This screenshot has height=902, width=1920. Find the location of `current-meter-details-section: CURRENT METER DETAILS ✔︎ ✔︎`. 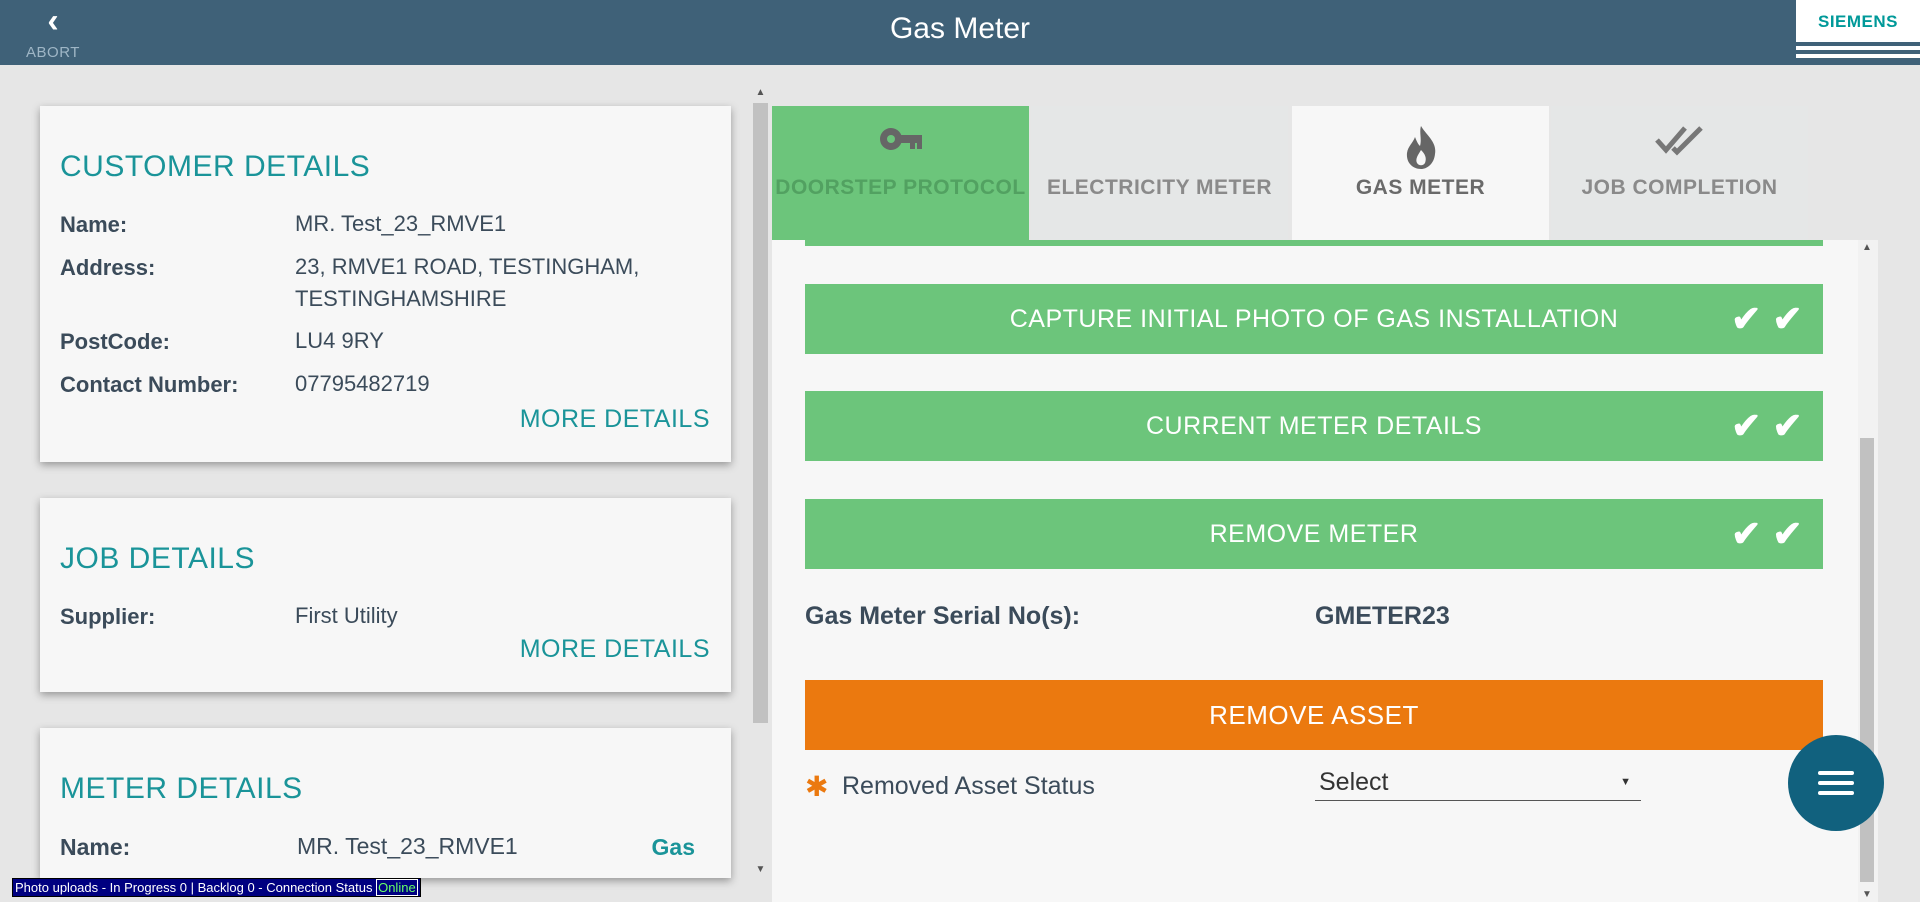

current-meter-details-section: CURRENT METER DETAILS ✔︎ ✔︎ is located at coordinates (1314, 426).